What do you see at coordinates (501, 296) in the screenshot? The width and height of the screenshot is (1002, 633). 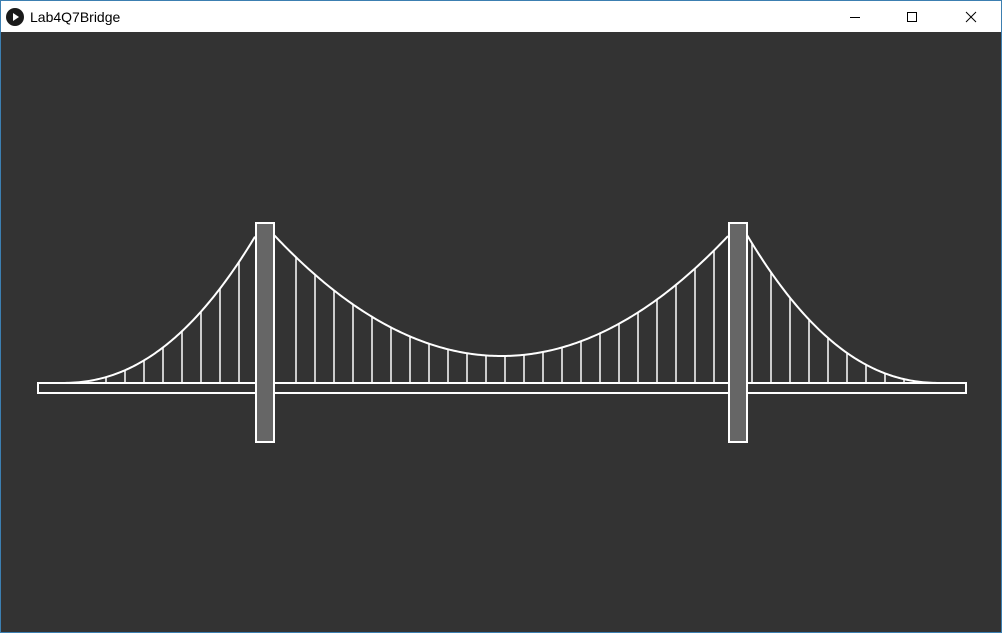 I see `main-cable-center` at bounding box center [501, 296].